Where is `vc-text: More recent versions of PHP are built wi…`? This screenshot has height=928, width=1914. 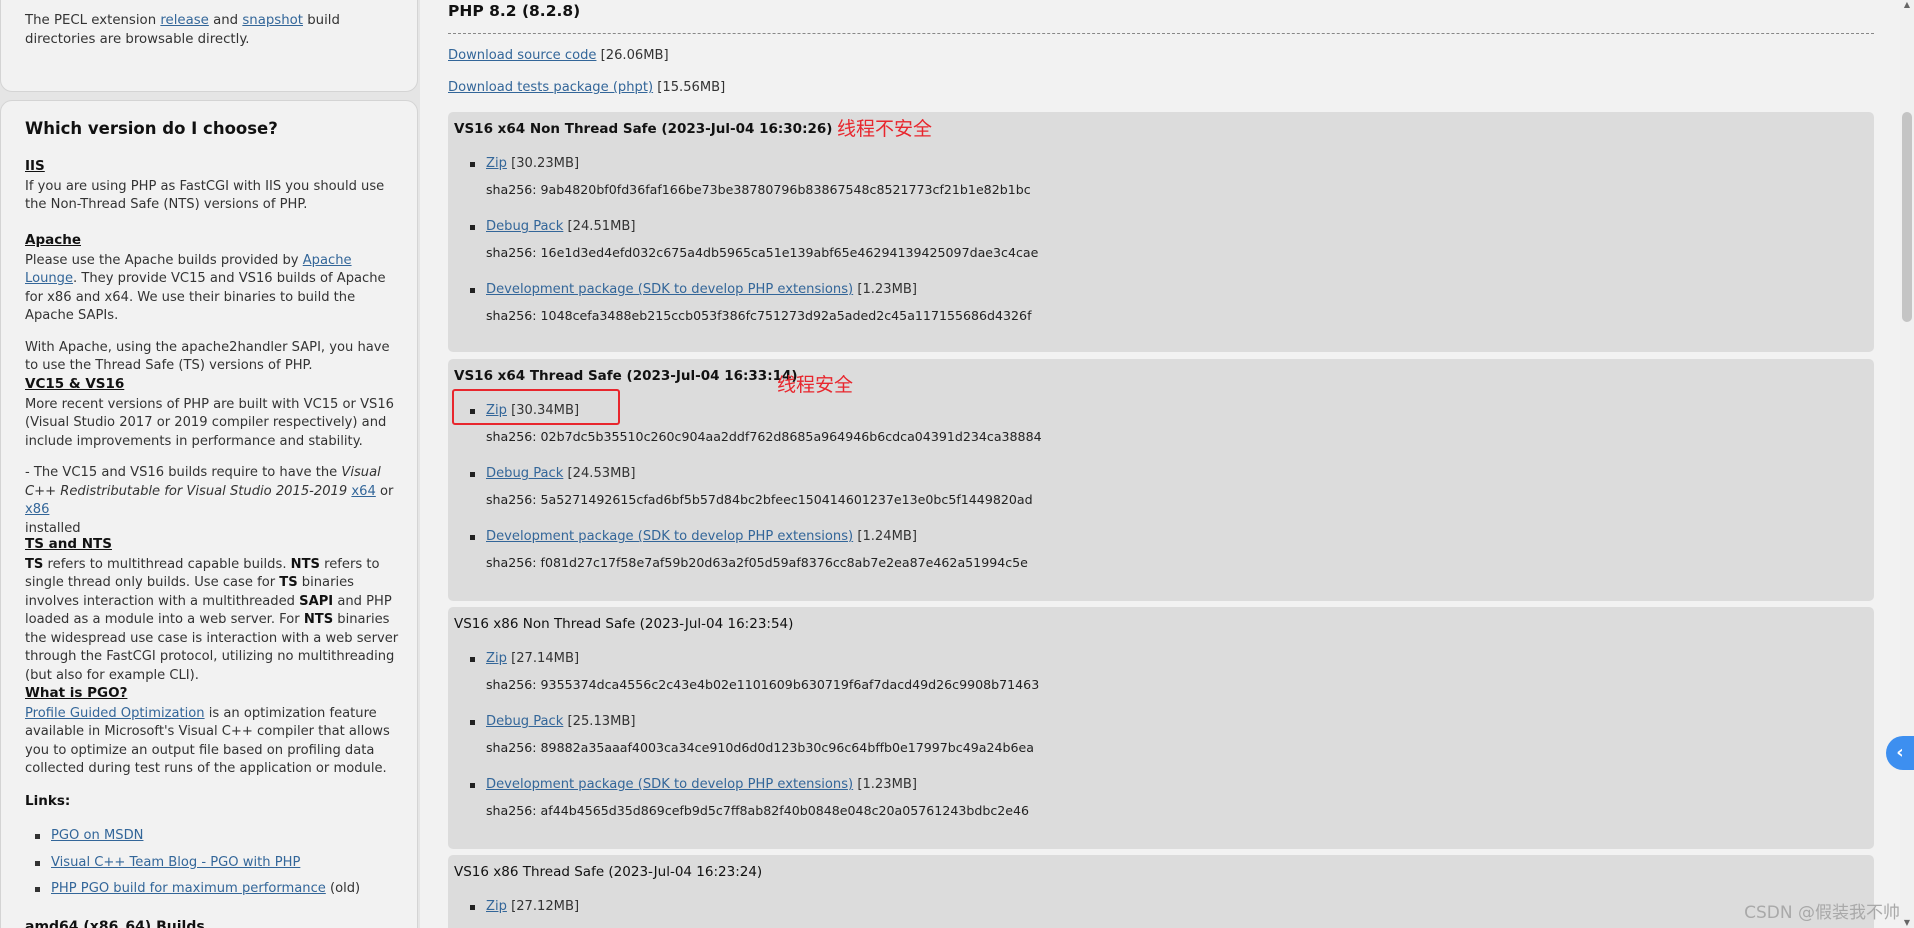
vc-text: More recent versions of PHP are built wi… is located at coordinates (210, 422).